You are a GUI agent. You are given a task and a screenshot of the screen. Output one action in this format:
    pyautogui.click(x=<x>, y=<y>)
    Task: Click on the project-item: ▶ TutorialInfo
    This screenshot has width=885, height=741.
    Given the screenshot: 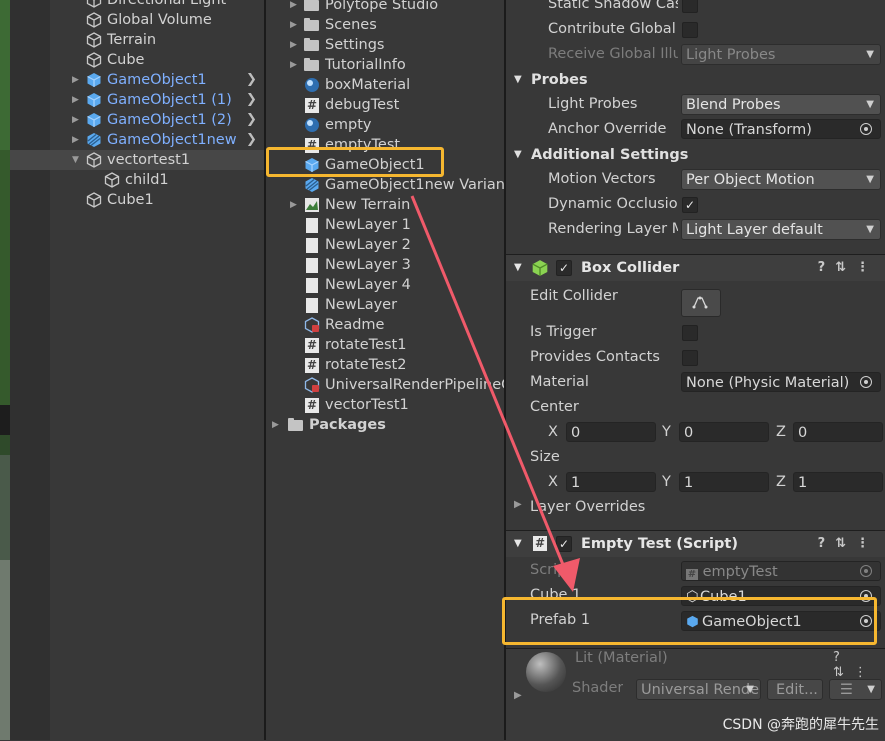 What is the action you would take?
    pyautogui.click(x=385, y=65)
    